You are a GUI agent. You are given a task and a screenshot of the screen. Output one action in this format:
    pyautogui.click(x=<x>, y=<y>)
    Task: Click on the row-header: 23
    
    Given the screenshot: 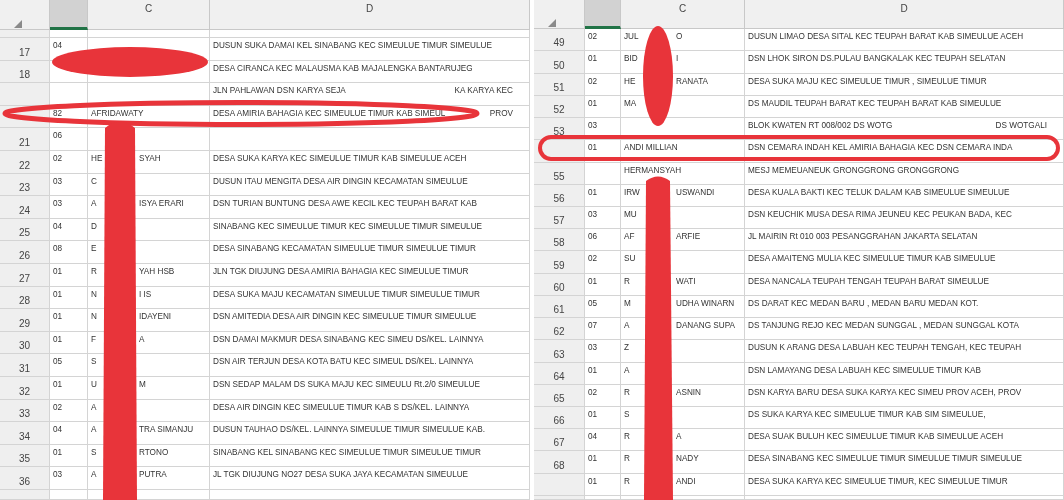 What is the action you would take?
    pyautogui.click(x=25, y=185)
    